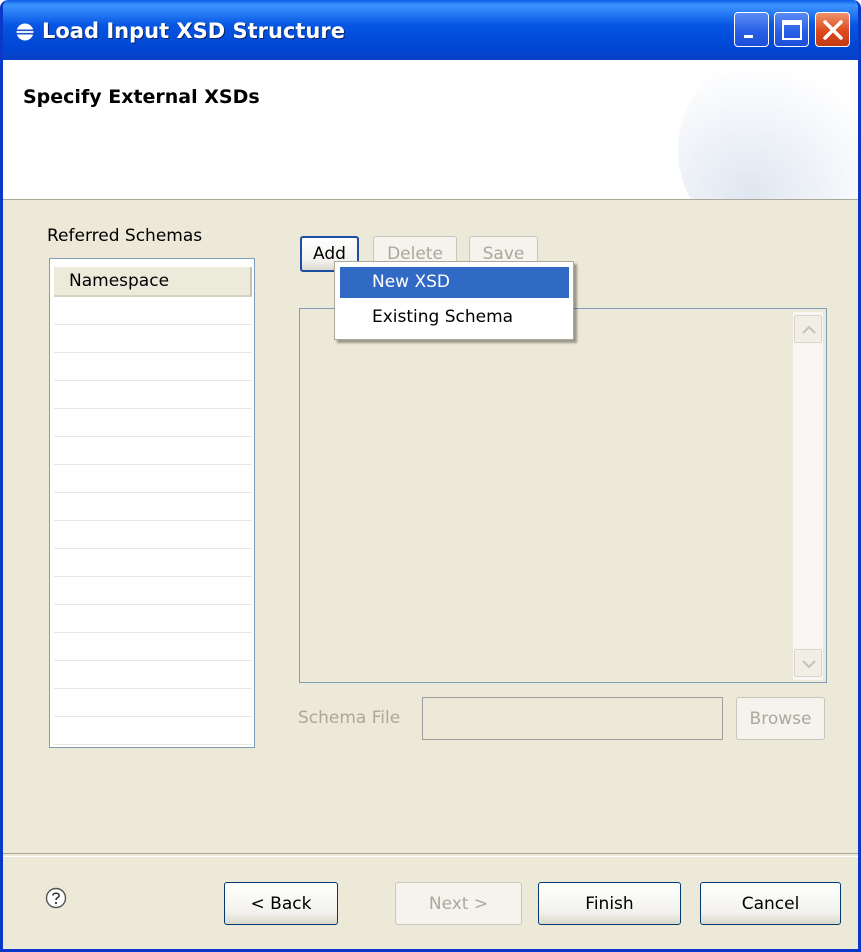 The image size is (861, 952). I want to click on eclipse-icon, so click(25, 32).